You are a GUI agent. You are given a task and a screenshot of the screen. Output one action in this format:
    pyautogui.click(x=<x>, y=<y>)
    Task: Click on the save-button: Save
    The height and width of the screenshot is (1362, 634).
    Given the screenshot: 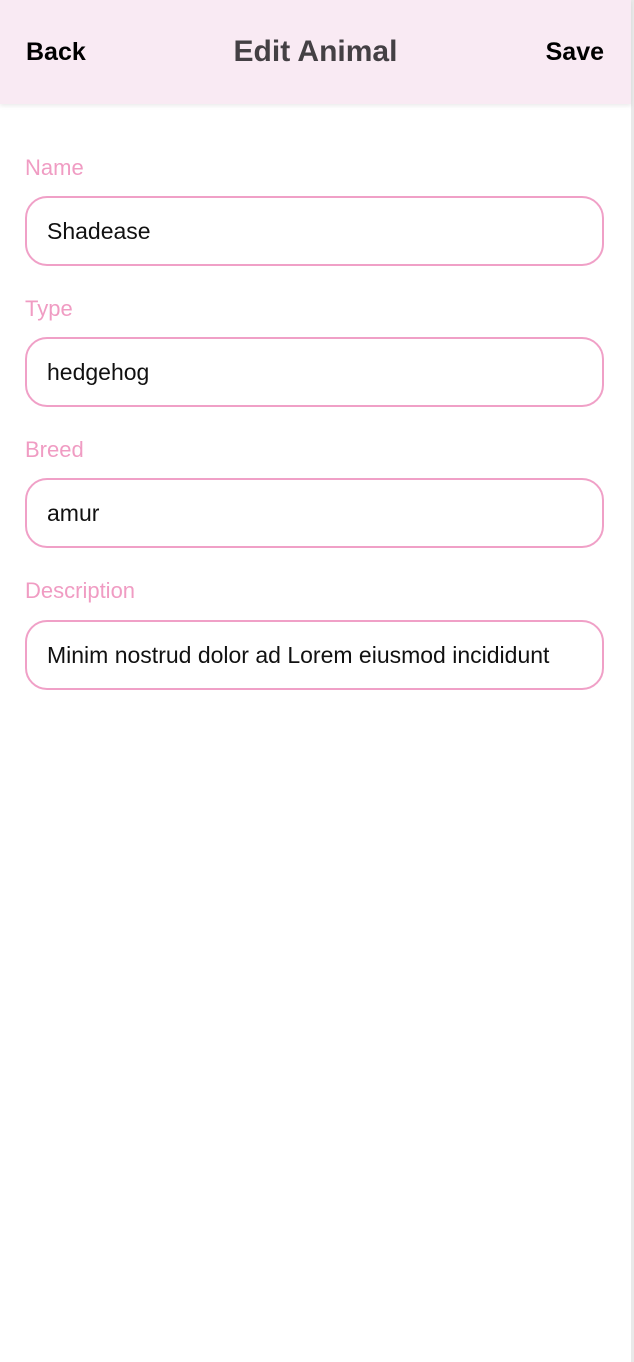 What is the action you would take?
    pyautogui.click(x=575, y=52)
    